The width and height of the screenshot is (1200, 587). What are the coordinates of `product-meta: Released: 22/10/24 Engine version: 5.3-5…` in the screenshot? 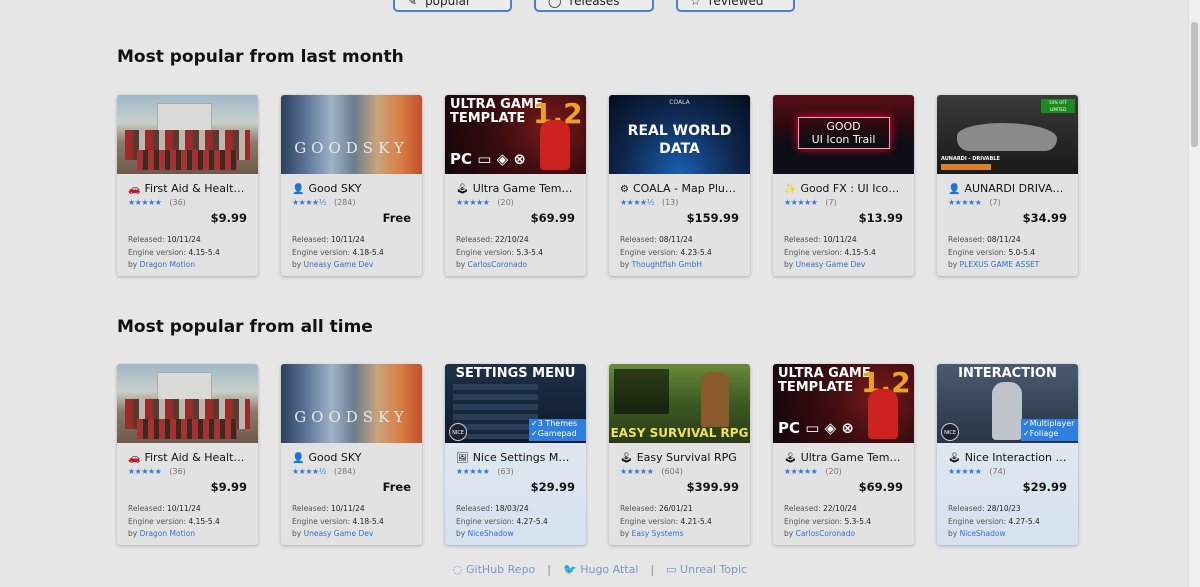 It's located at (843, 522).